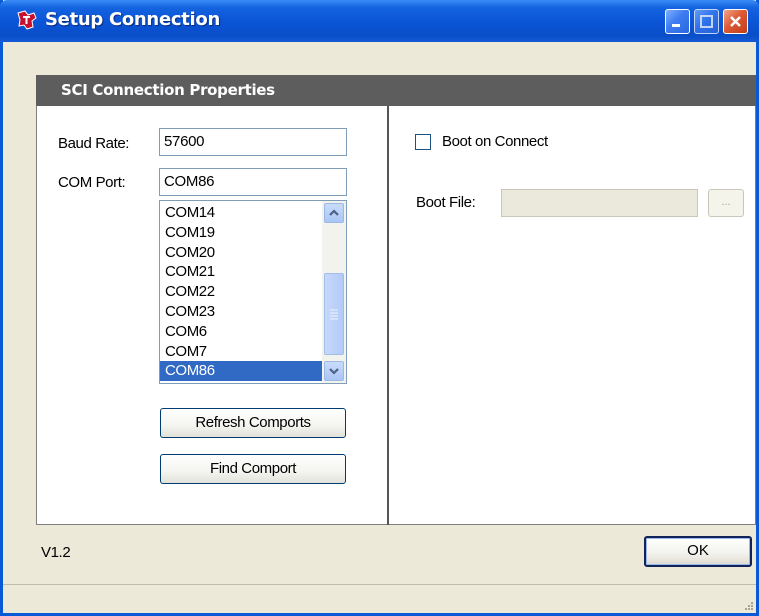 Image resolution: width=759 pixels, height=616 pixels. What do you see at coordinates (132, 19) in the screenshot?
I see `window-title: Setup Connection` at bounding box center [132, 19].